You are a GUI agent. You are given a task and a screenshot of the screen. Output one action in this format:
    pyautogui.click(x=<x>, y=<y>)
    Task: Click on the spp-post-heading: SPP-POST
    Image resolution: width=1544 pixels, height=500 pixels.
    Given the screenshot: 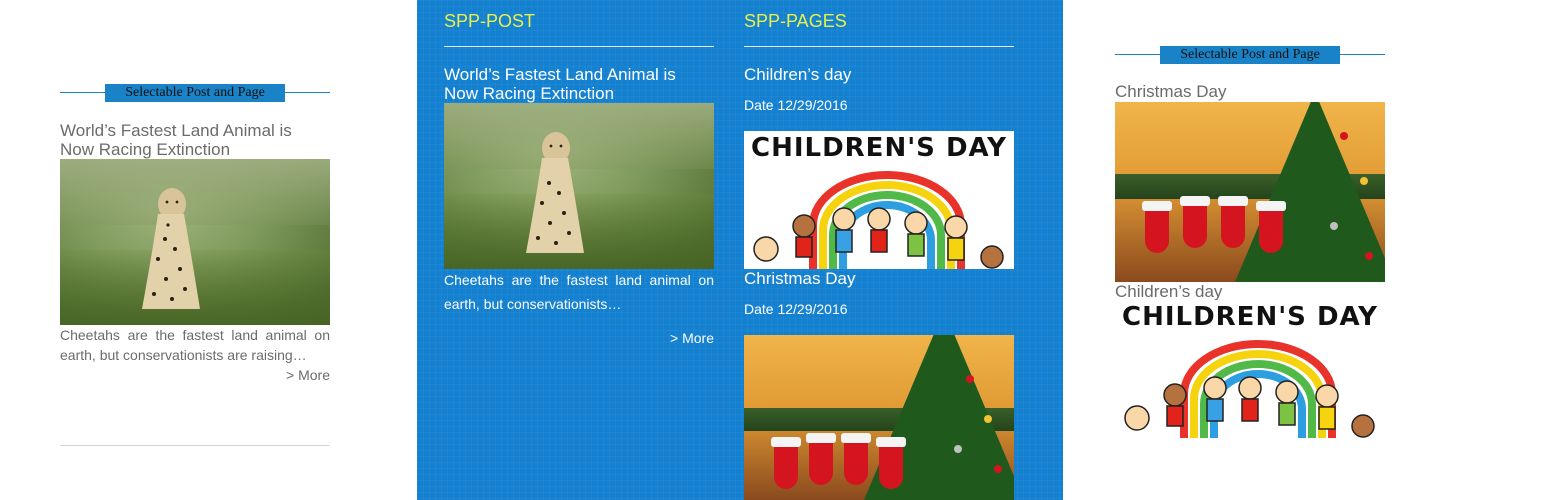 What is the action you would take?
    pyautogui.click(x=490, y=21)
    